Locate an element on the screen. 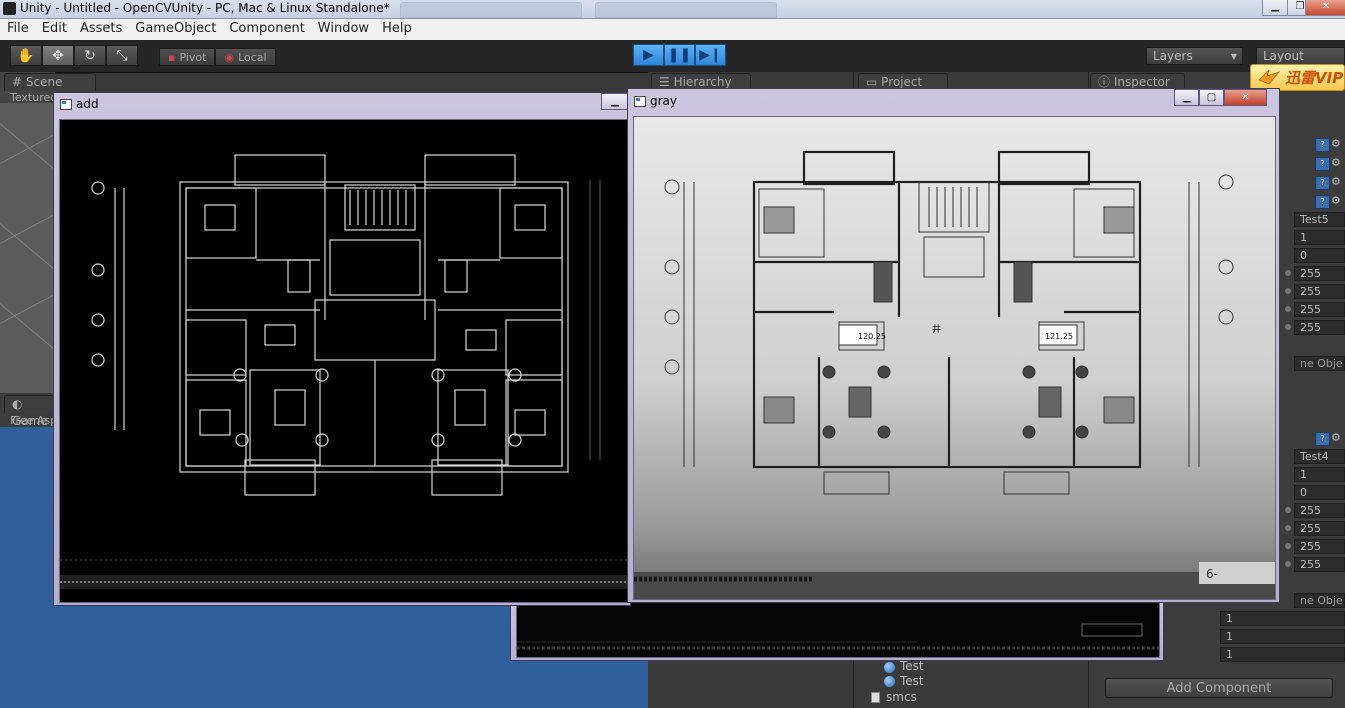 Image resolution: width=1345 pixels, height=708 pixels. menu-help: Help is located at coordinates (396, 27).